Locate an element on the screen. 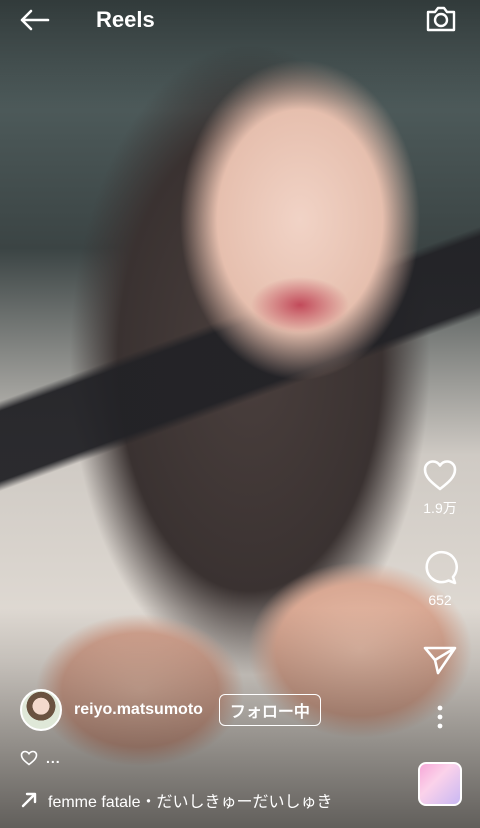 Image resolution: width=480 pixels, height=828 pixels. comment-action: 652 is located at coordinates (440, 579).